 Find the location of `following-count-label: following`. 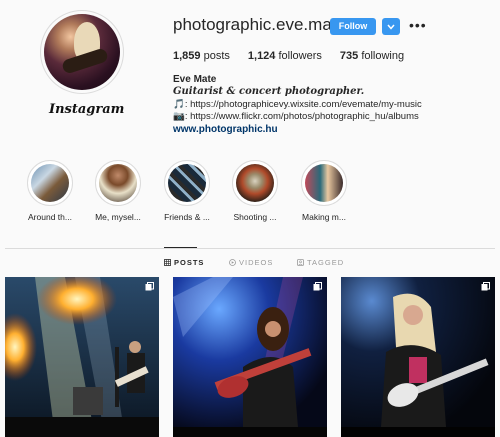

following-count-label: following is located at coordinates (383, 56).